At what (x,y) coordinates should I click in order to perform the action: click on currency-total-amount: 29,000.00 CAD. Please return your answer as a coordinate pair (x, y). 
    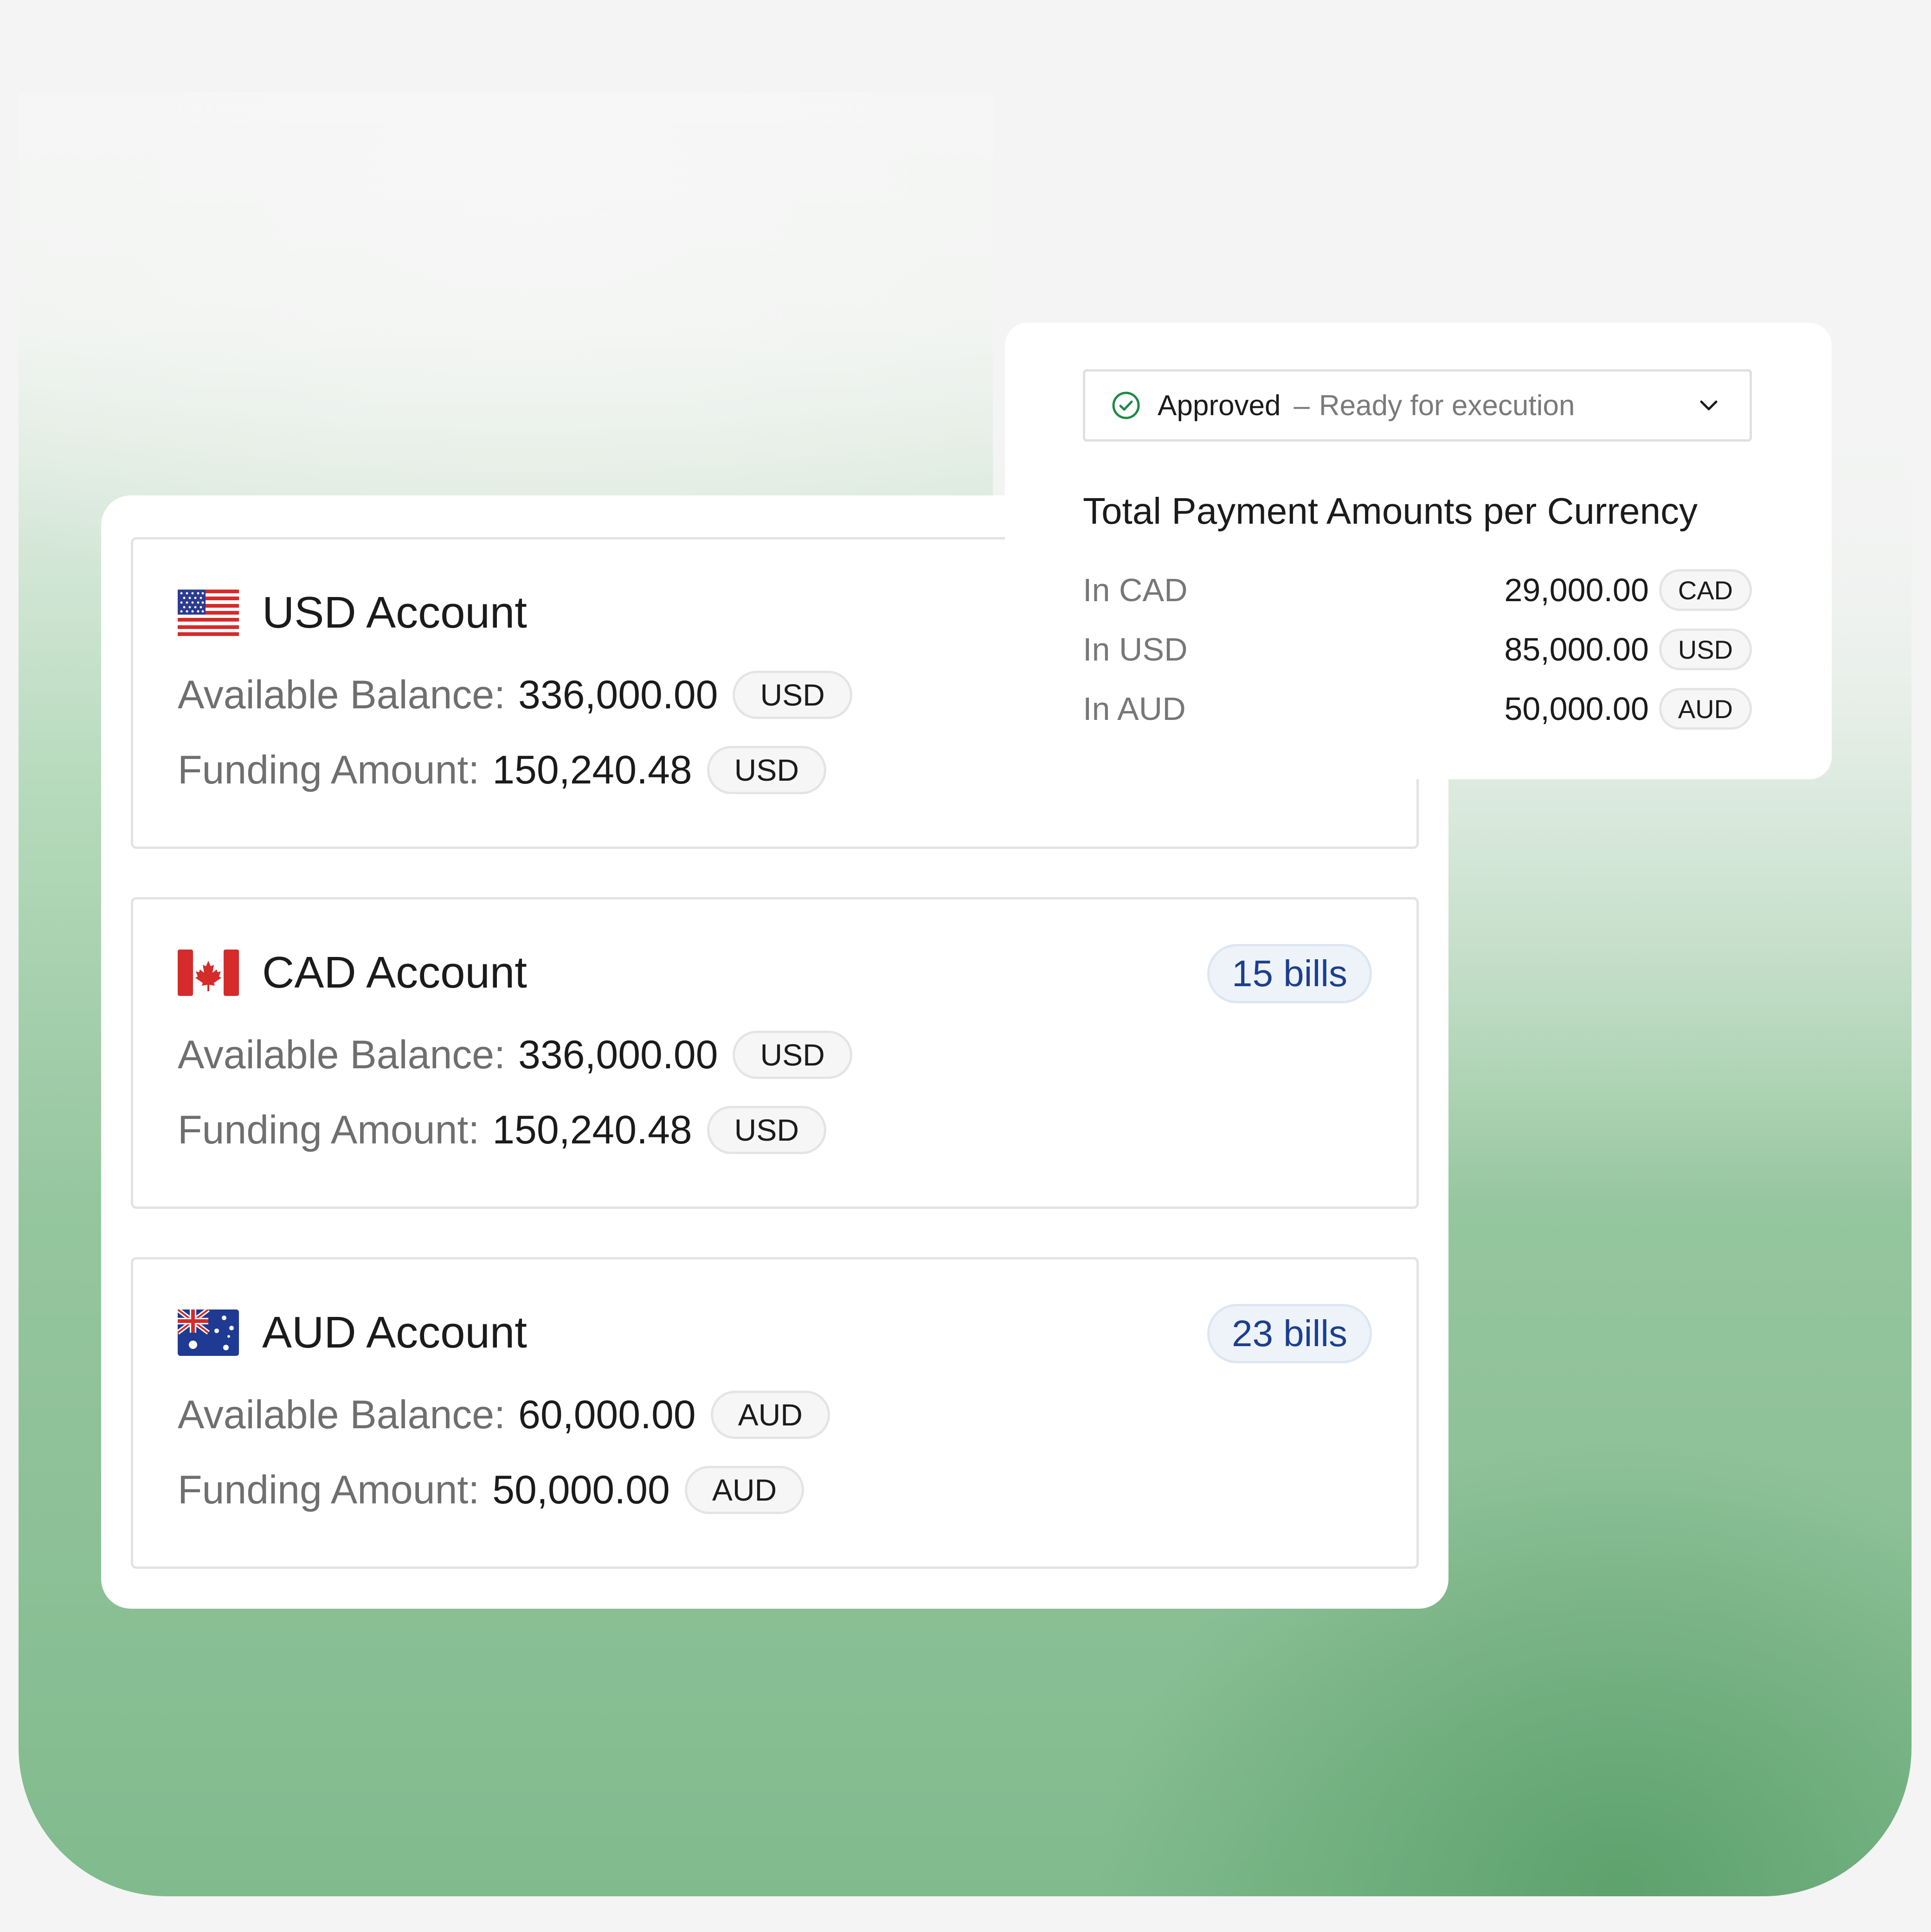
    Looking at the image, I should click on (1628, 590).